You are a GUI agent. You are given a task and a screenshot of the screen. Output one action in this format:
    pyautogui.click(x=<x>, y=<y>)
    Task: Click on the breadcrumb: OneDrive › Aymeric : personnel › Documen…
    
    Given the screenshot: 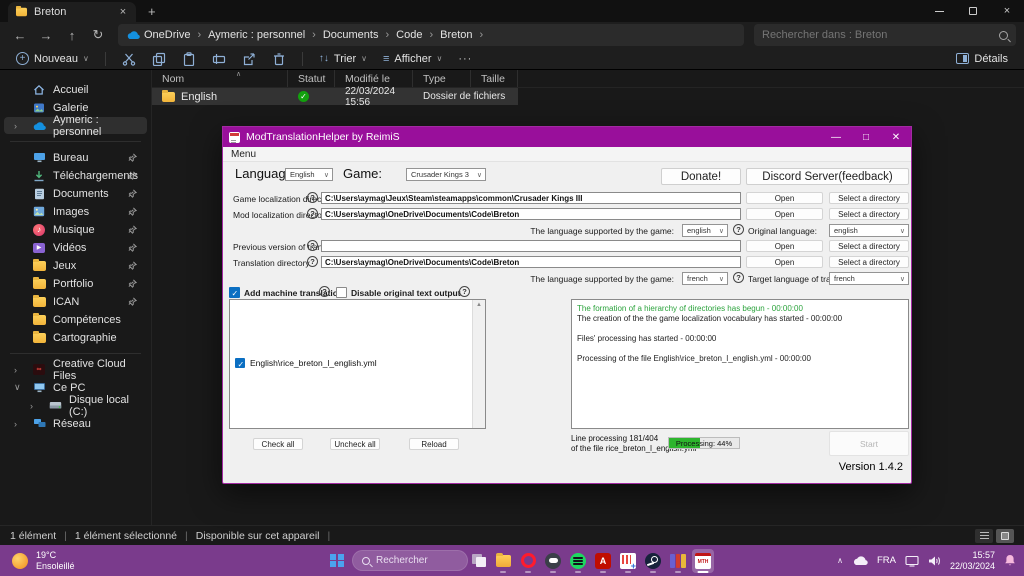 What is the action you would take?
    pyautogui.click(x=431, y=35)
    